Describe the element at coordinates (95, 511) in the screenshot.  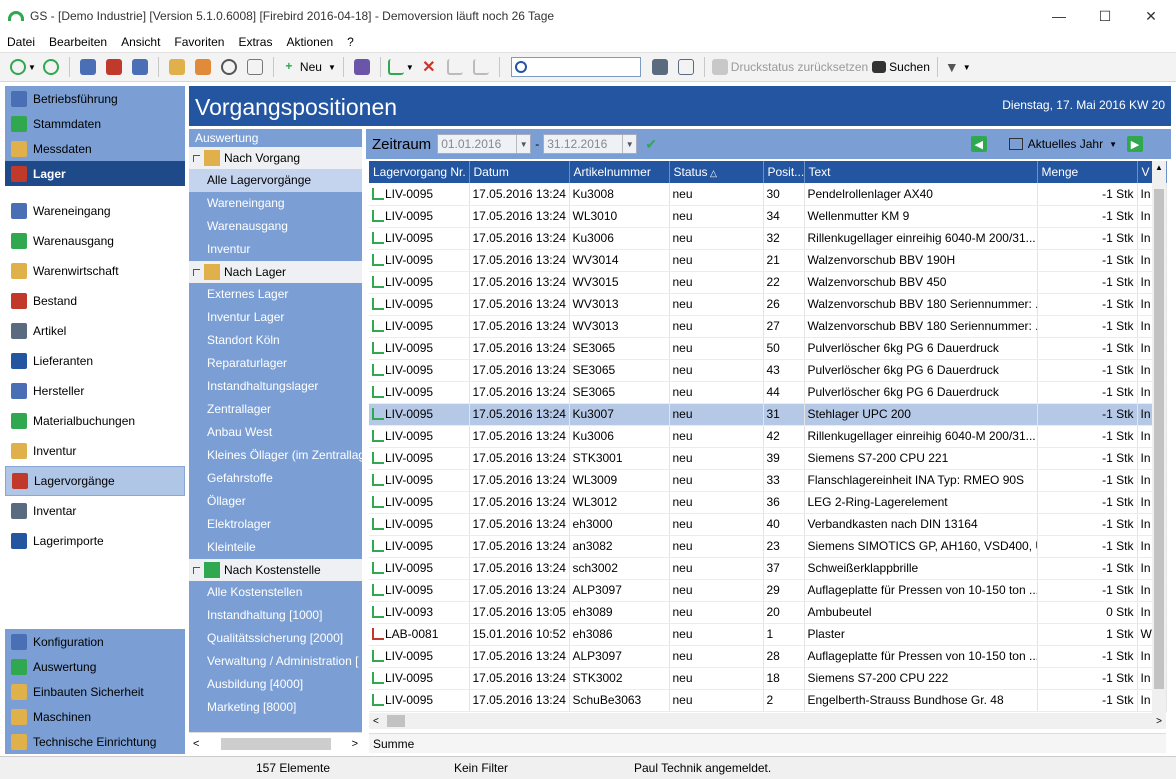
I see `nav-item-inventar: Inventar` at that location.